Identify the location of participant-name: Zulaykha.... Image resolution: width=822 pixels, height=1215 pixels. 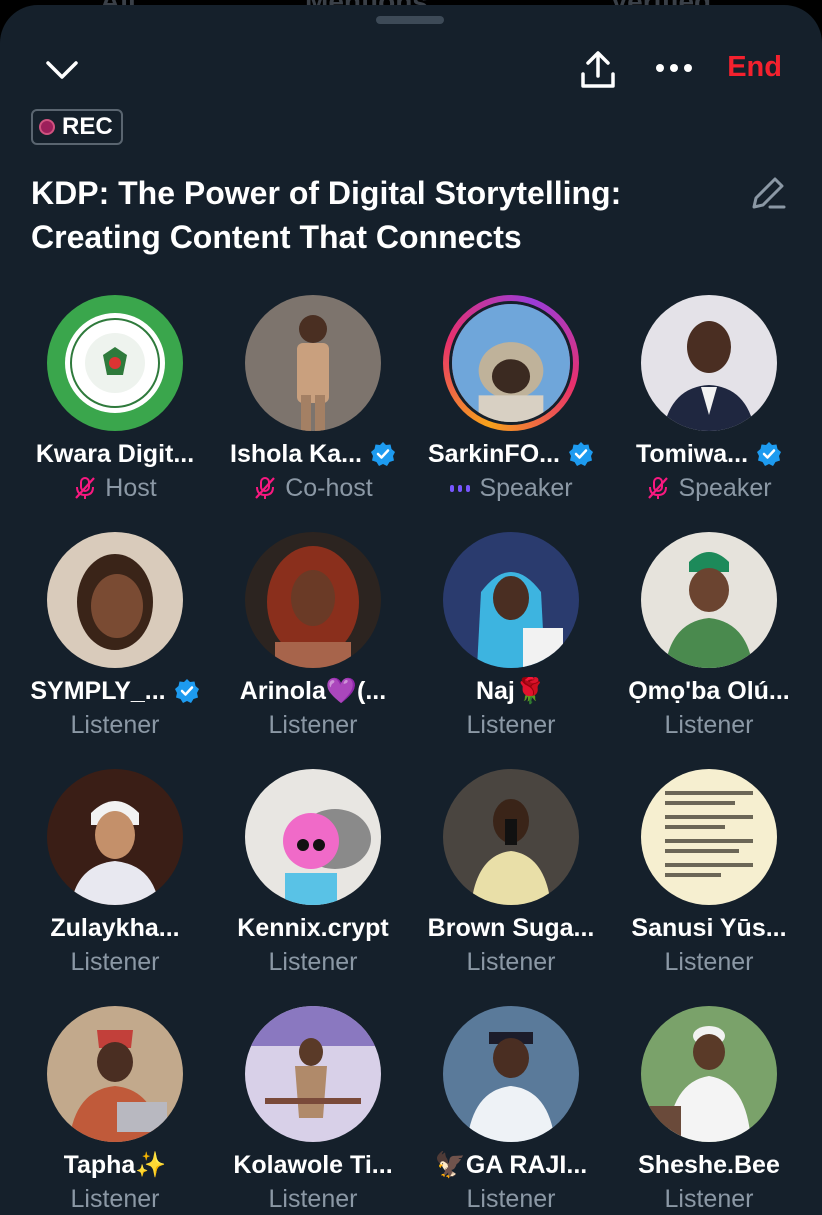
(115, 927).